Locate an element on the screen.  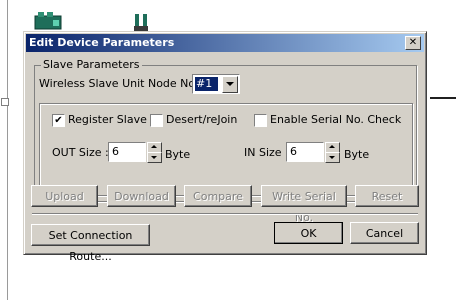
dialog-titlebar: Edit Device Parameters ✕ is located at coordinates (225, 43).